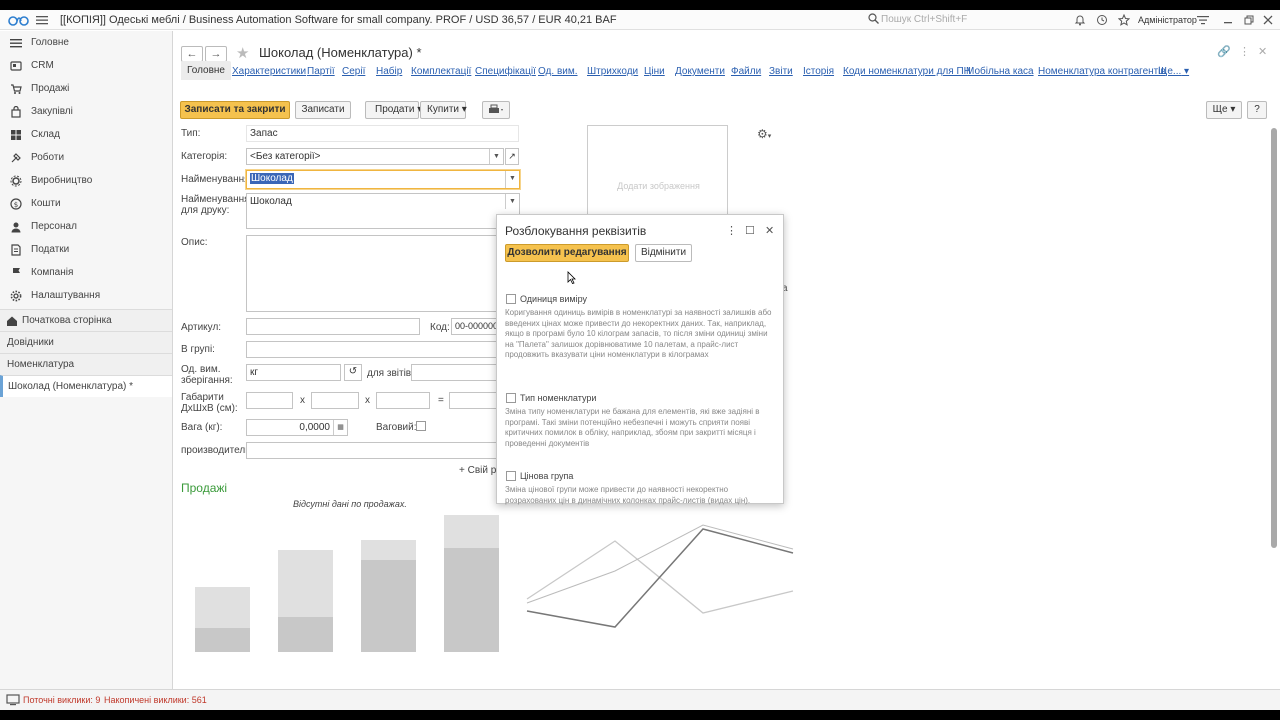 The height and width of the screenshot is (720, 1280). What do you see at coordinates (16, 135) in the screenshot?
I see `warehouse-icon` at bounding box center [16, 135].